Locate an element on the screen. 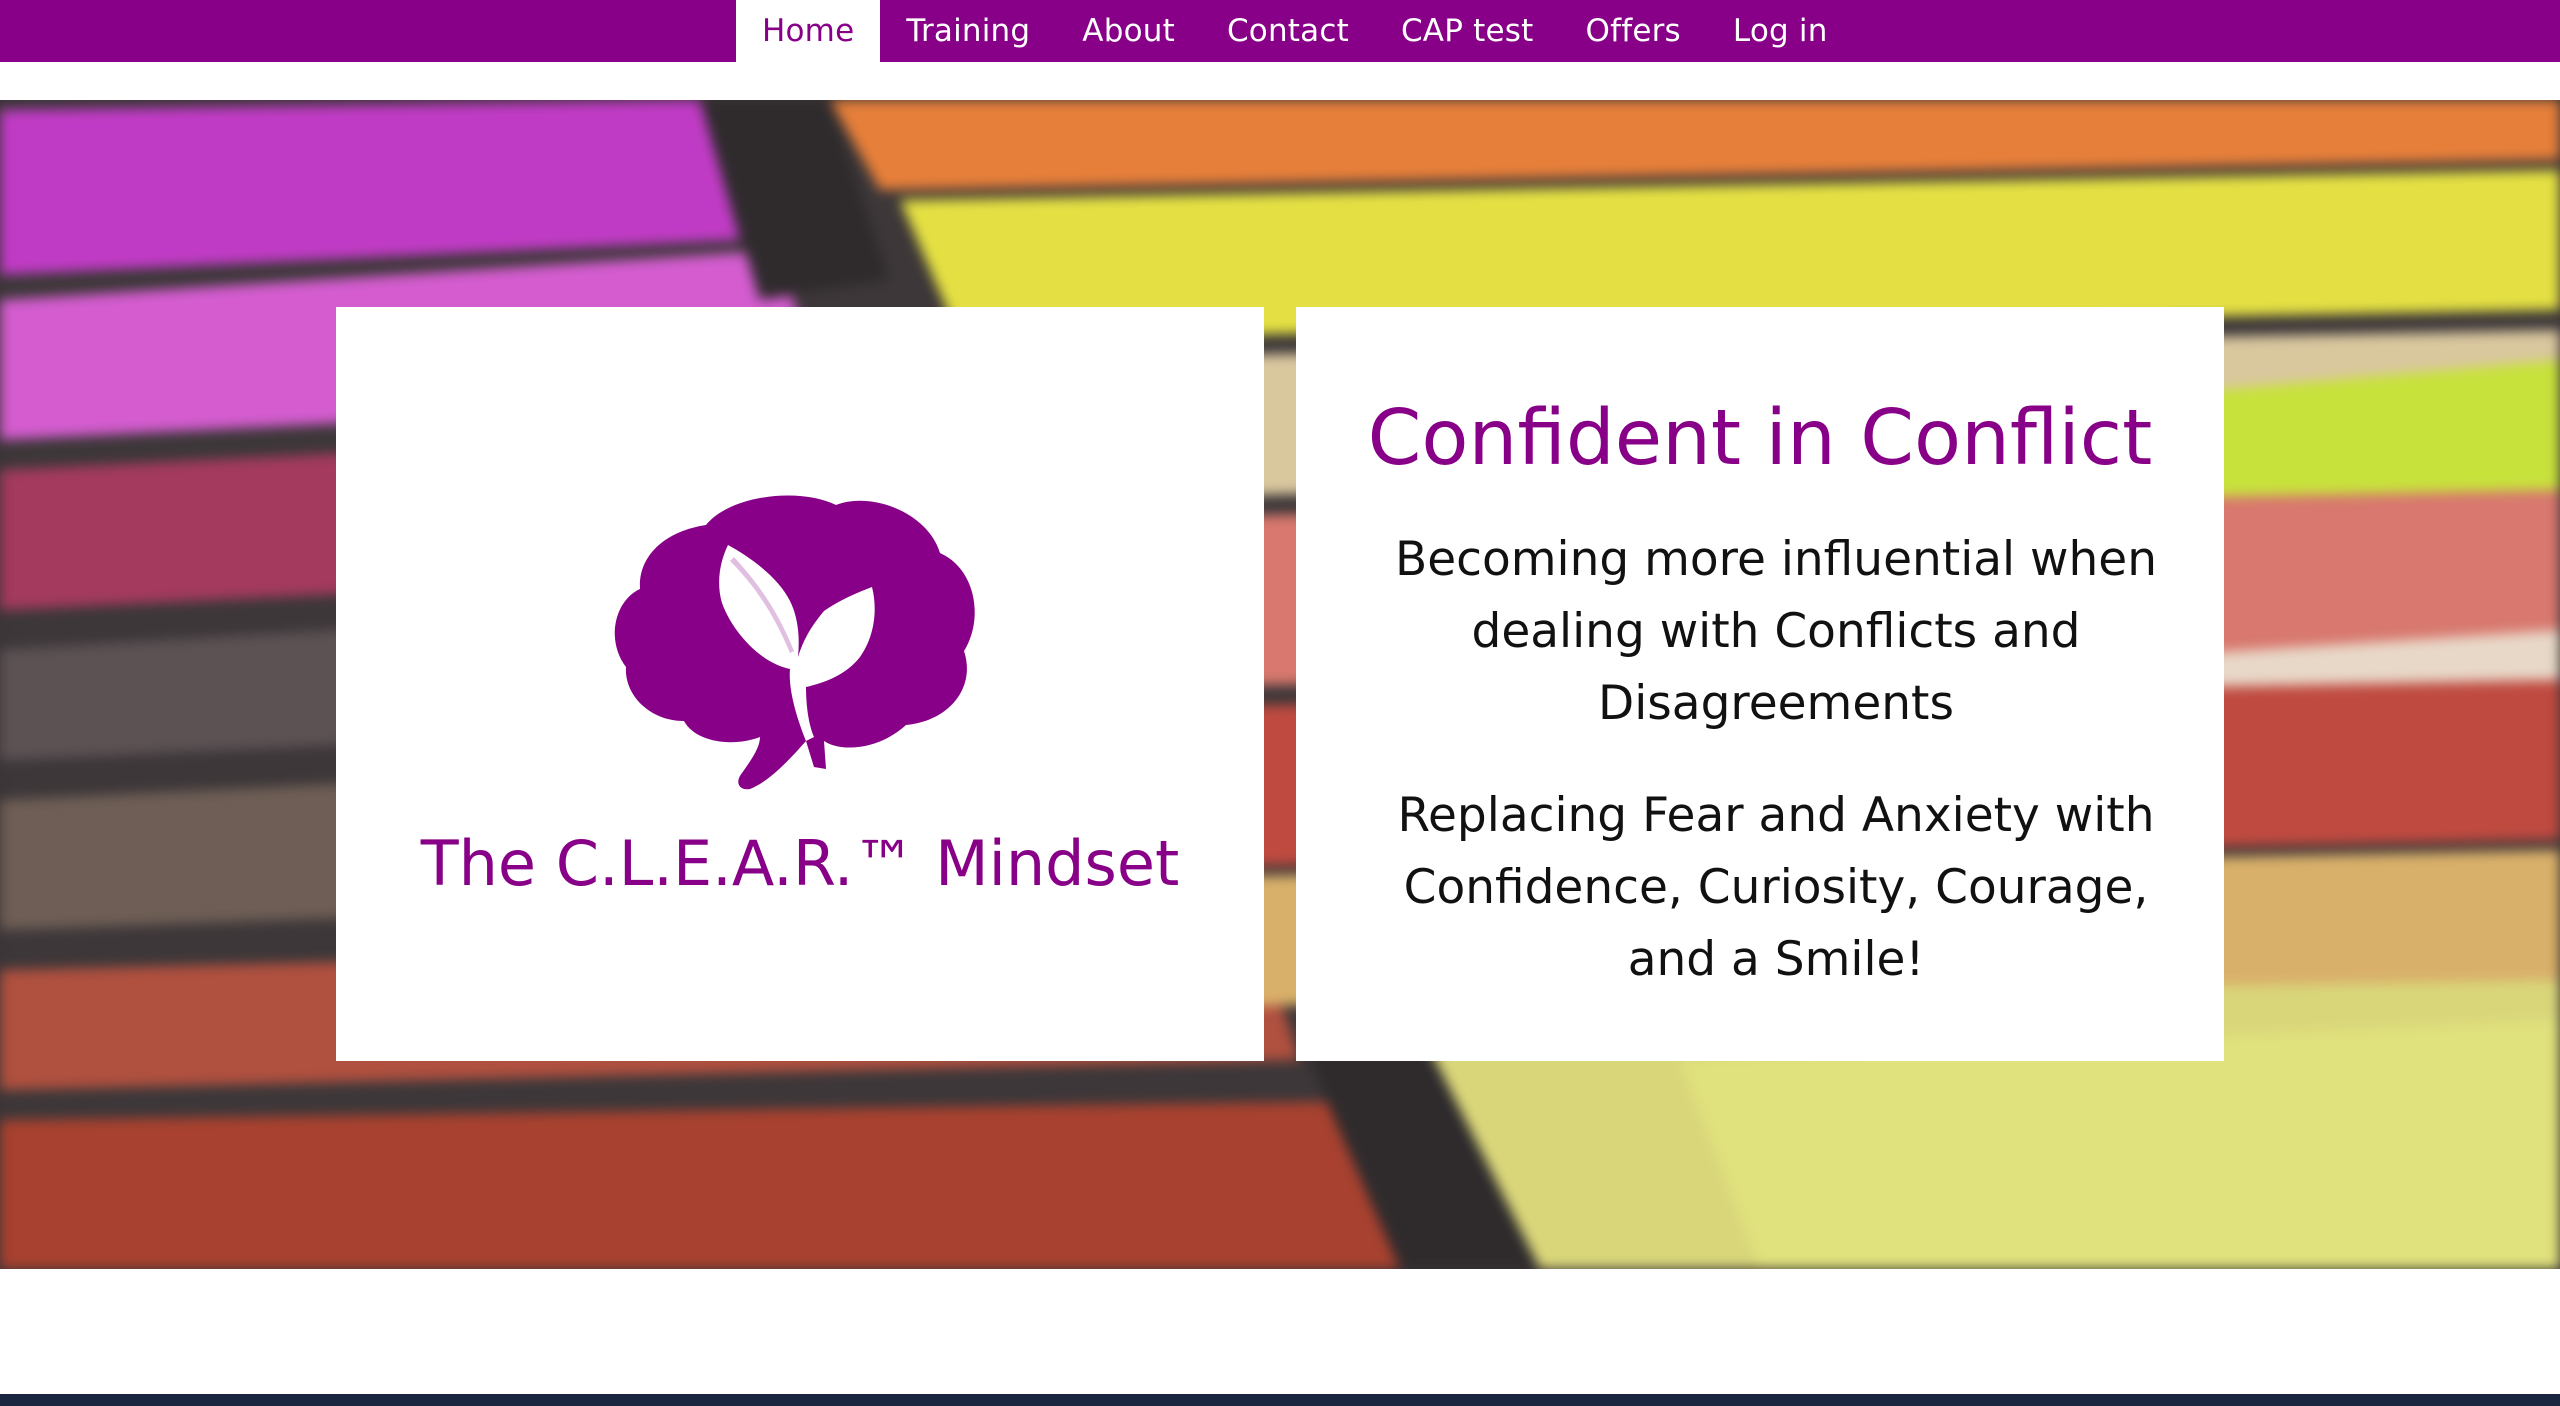 This screenshot has height=1406, width=2560. nav-item-log-in: Log in is located at coordinates (1780, 31).